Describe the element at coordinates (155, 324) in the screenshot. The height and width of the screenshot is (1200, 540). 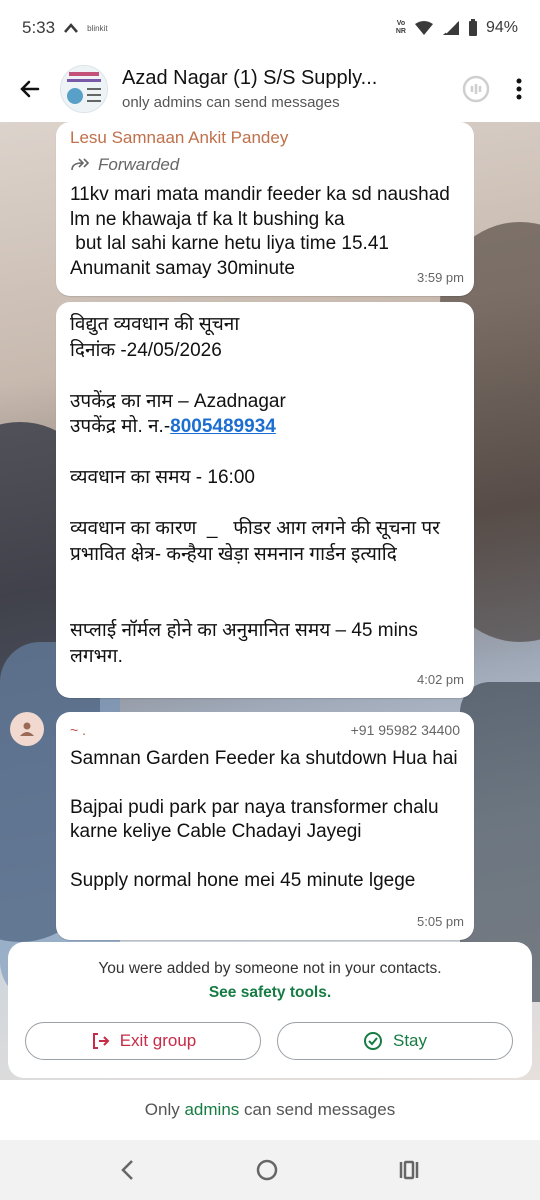
I see `message-line: विद्युत व्यवधान की सूचना` at that location.